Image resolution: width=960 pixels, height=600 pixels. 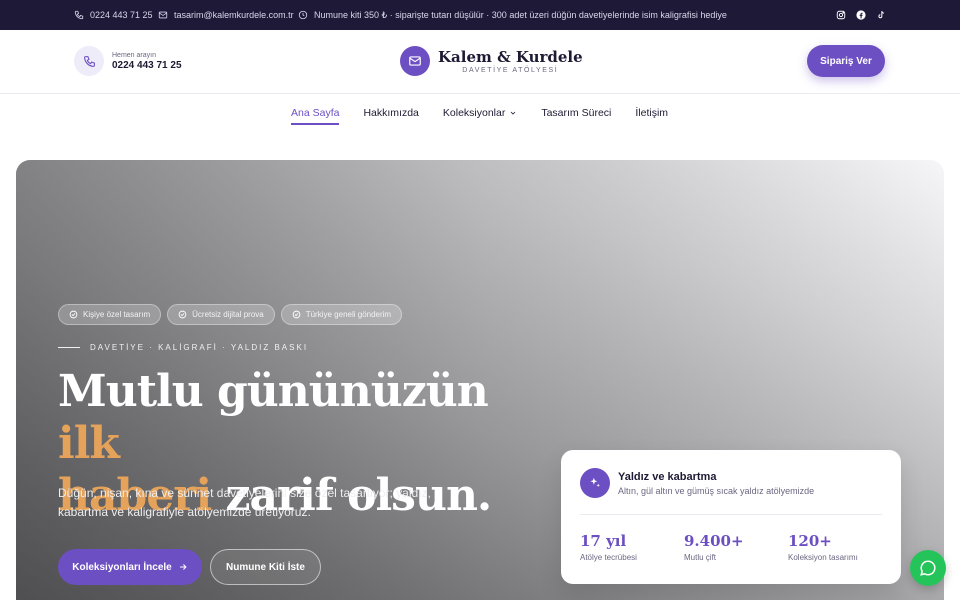 I want to click on nav-item-home: Ana Sayfa, so click(x=315, y=116).